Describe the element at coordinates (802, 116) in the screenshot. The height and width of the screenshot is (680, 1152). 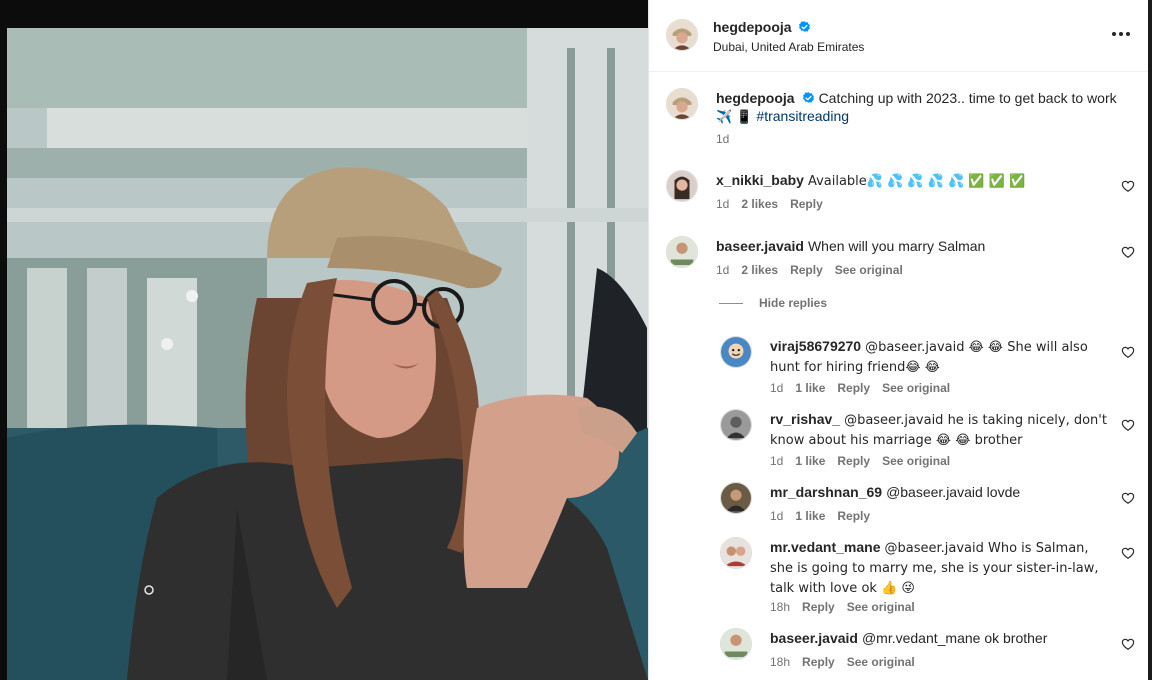
I see `caption-hashtag: #transitreading` at that location.